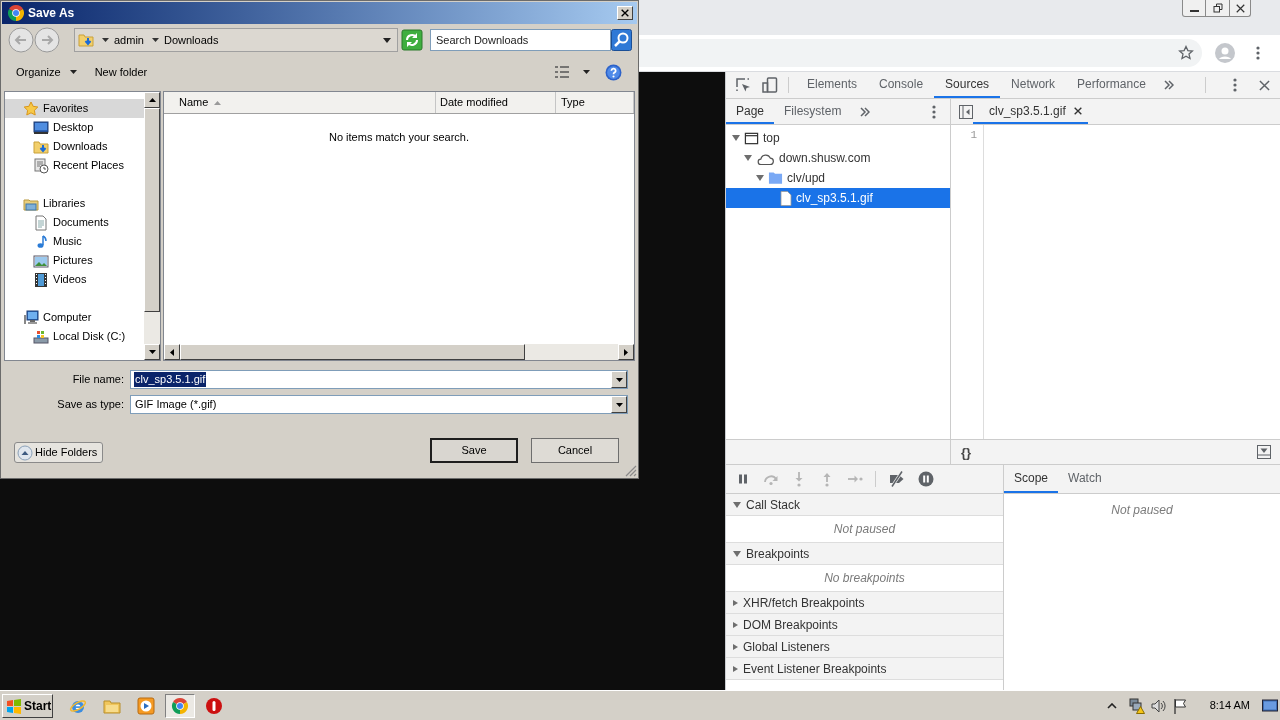  Describe the element at coordinates (496, 102) in the screenshot. I see `column-header: Date modified` at that location.